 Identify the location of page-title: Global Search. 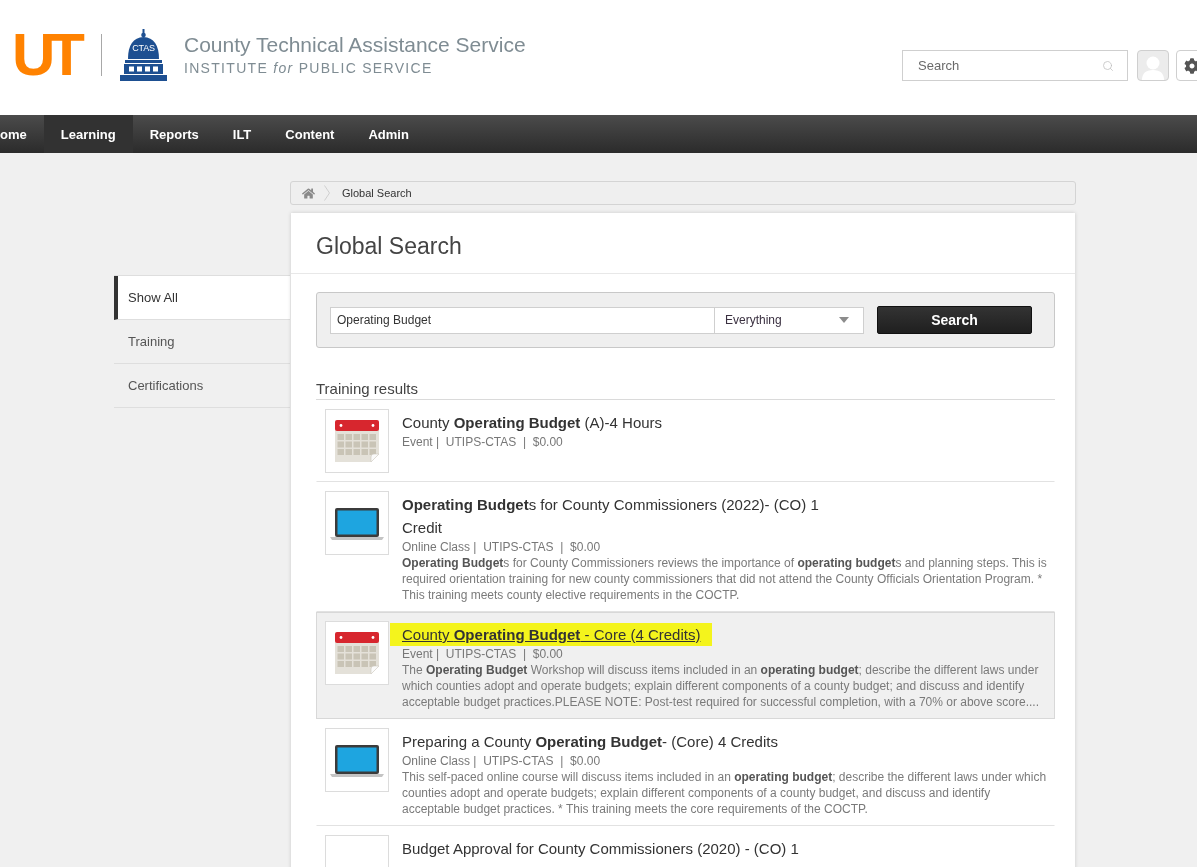
(683, 243).